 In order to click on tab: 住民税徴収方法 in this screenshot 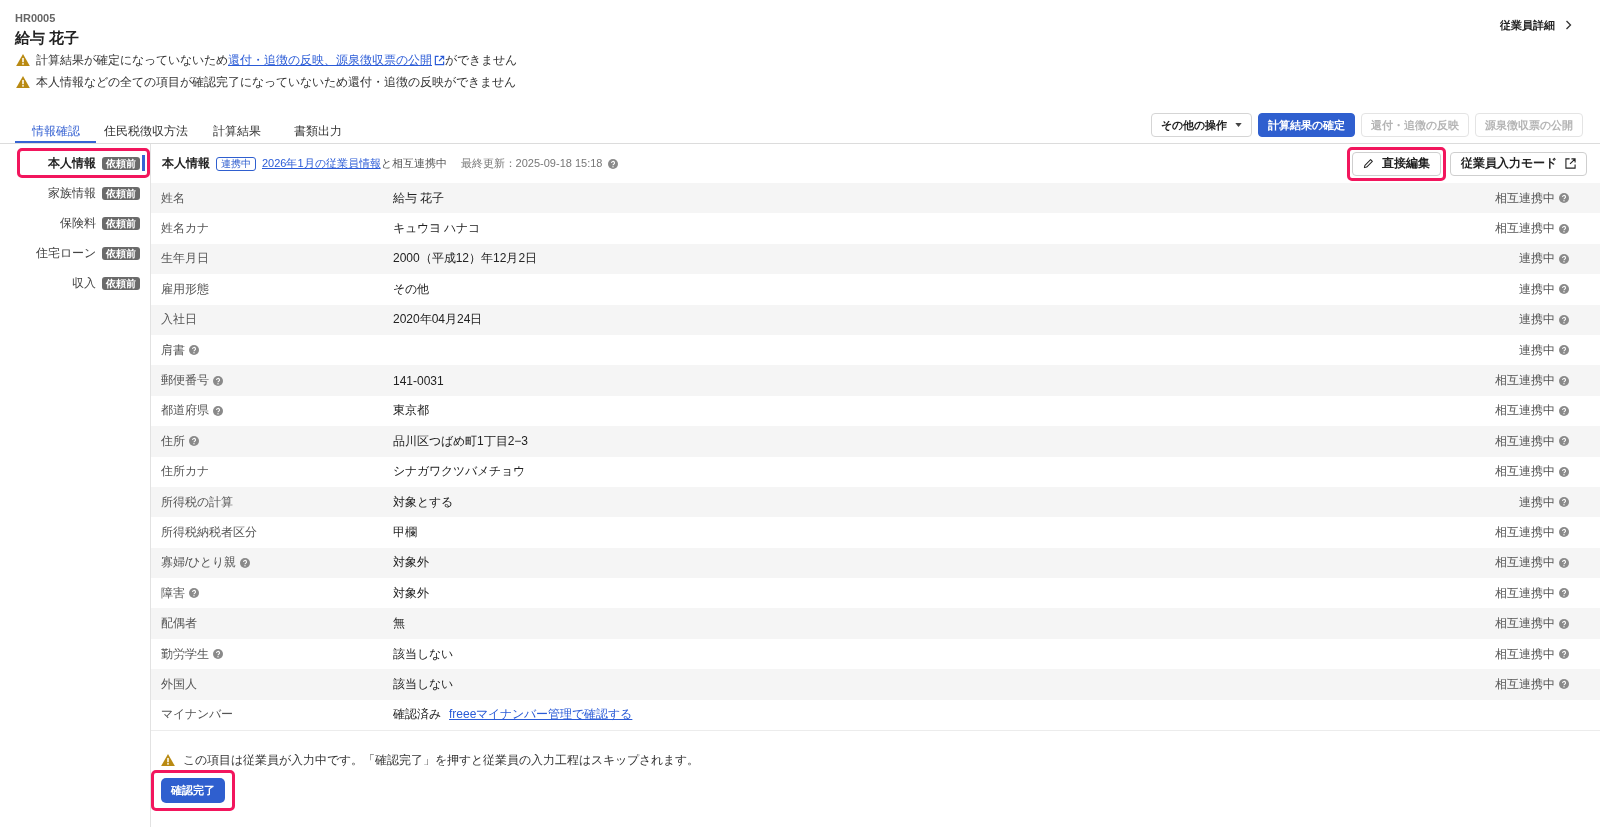, I will do `click(146, 128)`.